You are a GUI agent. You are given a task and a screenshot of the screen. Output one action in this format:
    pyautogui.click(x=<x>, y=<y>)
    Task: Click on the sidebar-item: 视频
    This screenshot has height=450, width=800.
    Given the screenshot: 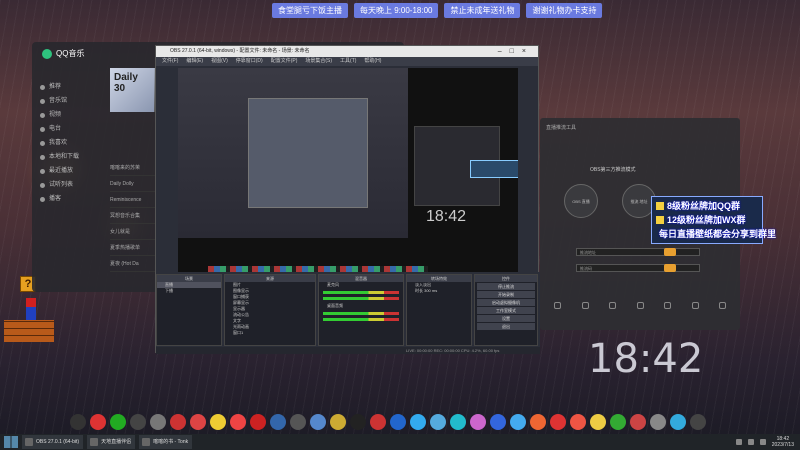 What is the action you would take?
    pyautogui.click(x=71, y=115)
    